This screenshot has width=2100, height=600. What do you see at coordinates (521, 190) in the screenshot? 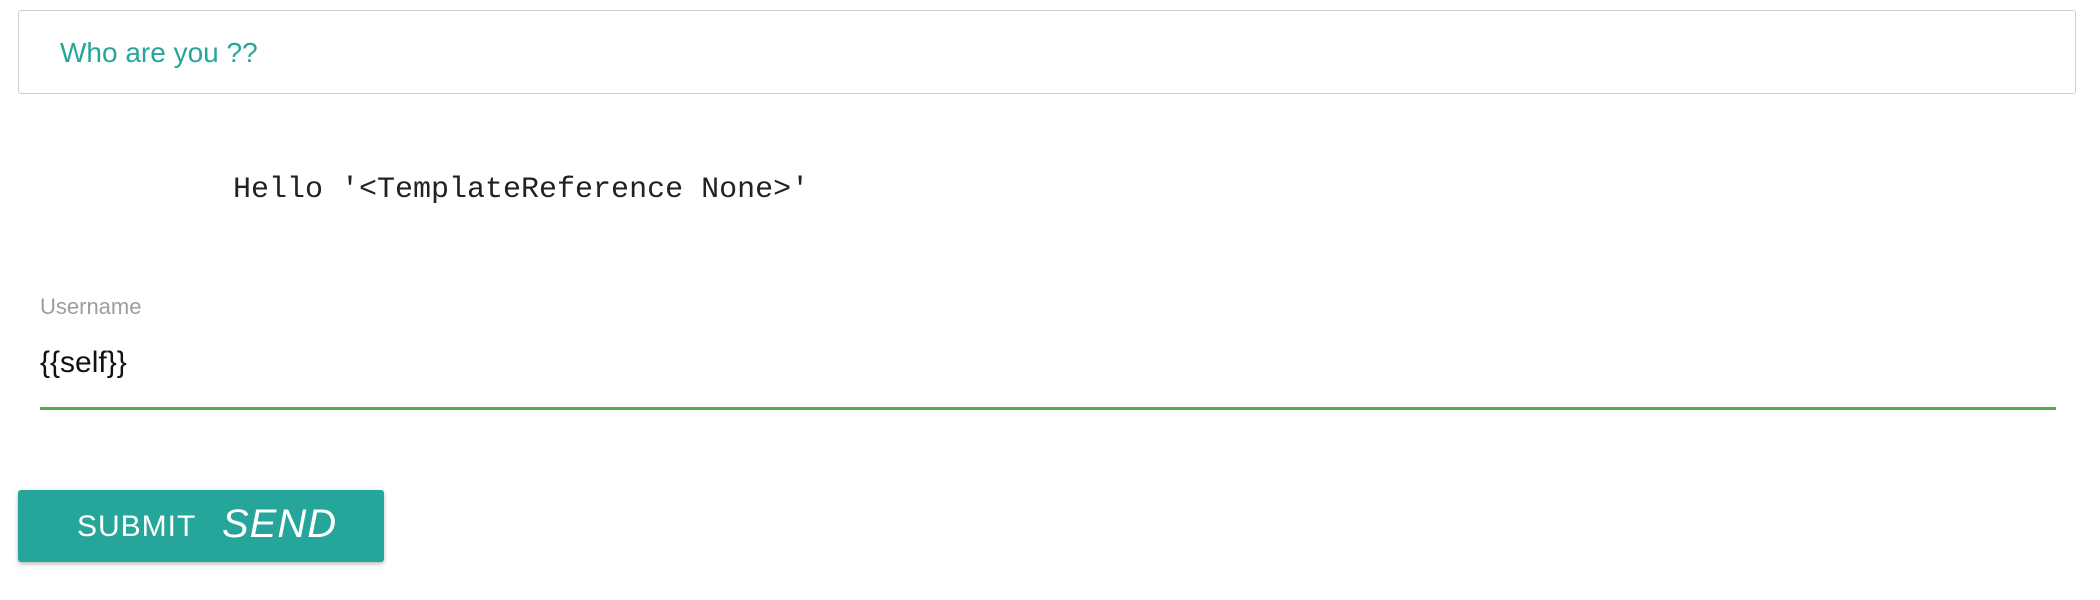
I see `greeting-text: Hello '<TemplateReference None>'` at bounding box center [521, 190].